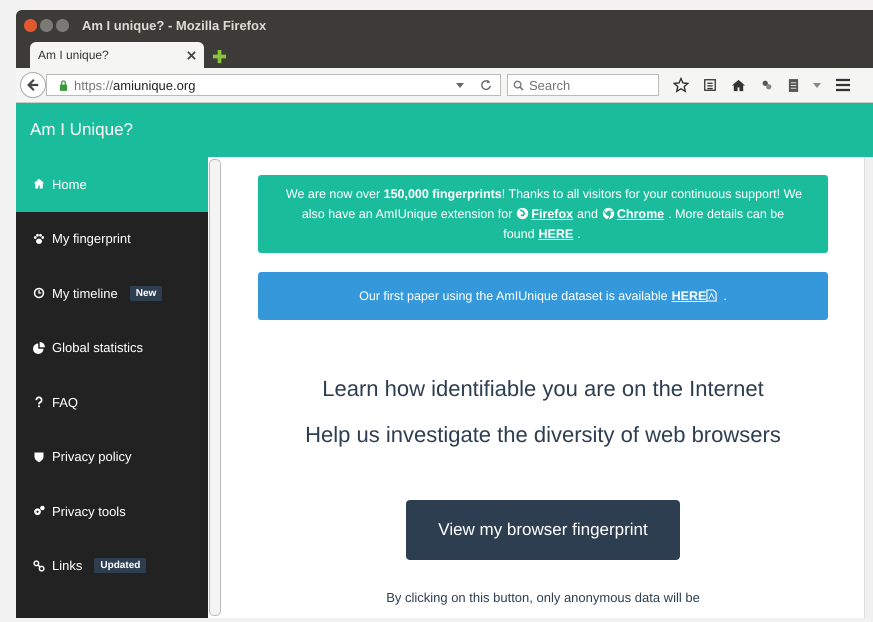 The image size is (873, 622). Describe the element at coordinates (39, 402) in the screenshot. I see `question-mark-icon` at that location.